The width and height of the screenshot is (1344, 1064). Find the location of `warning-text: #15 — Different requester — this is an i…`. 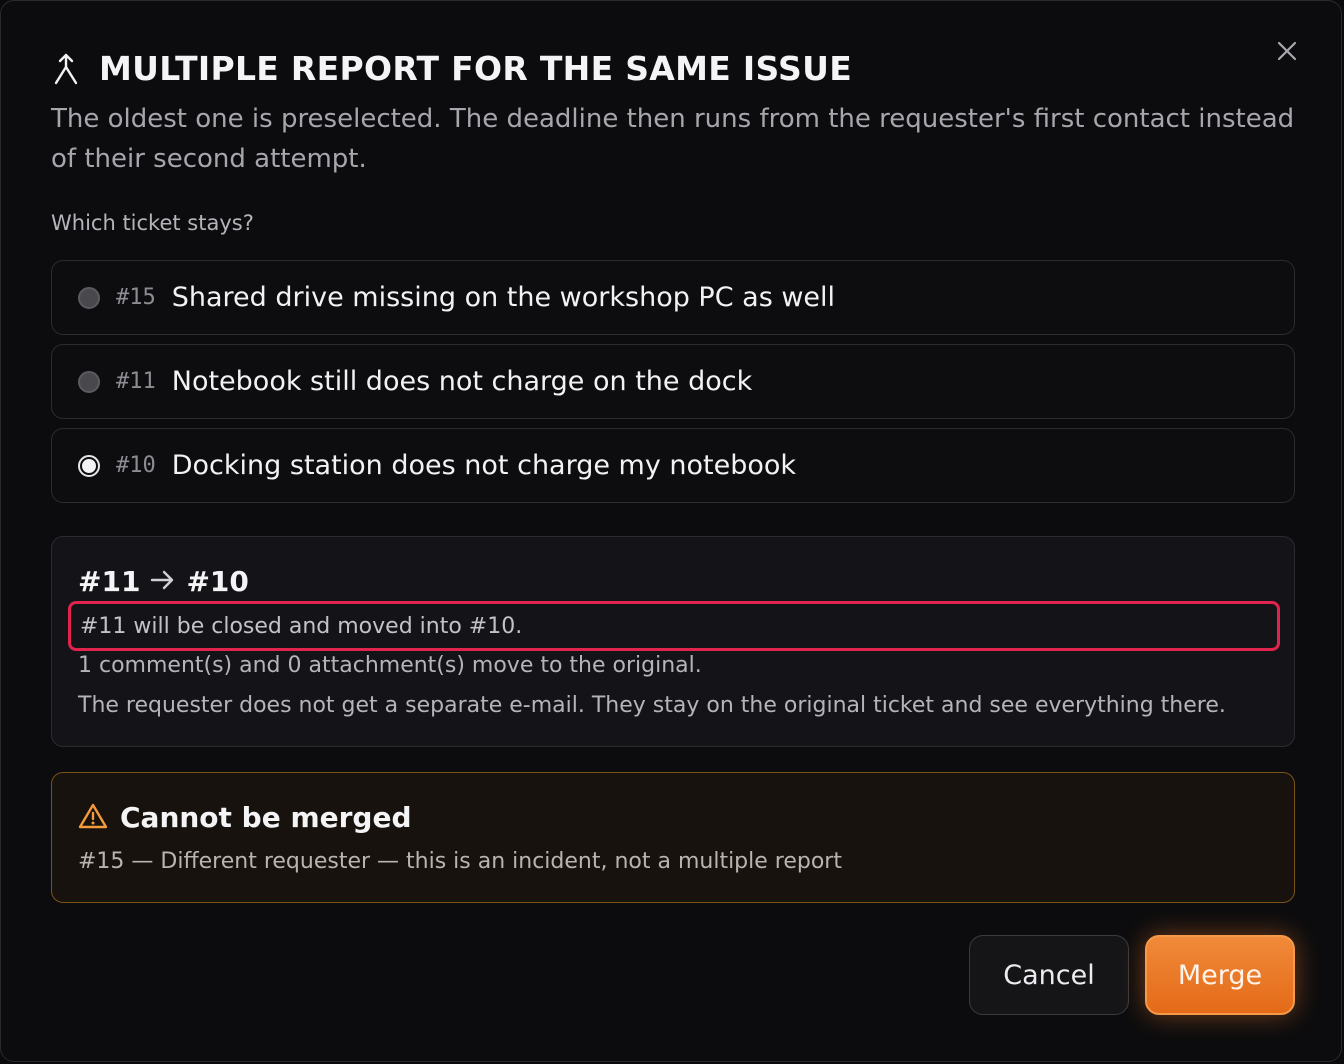

warning-text: #15 — Different requester — this is an i… is located at coordinates (460, 861).